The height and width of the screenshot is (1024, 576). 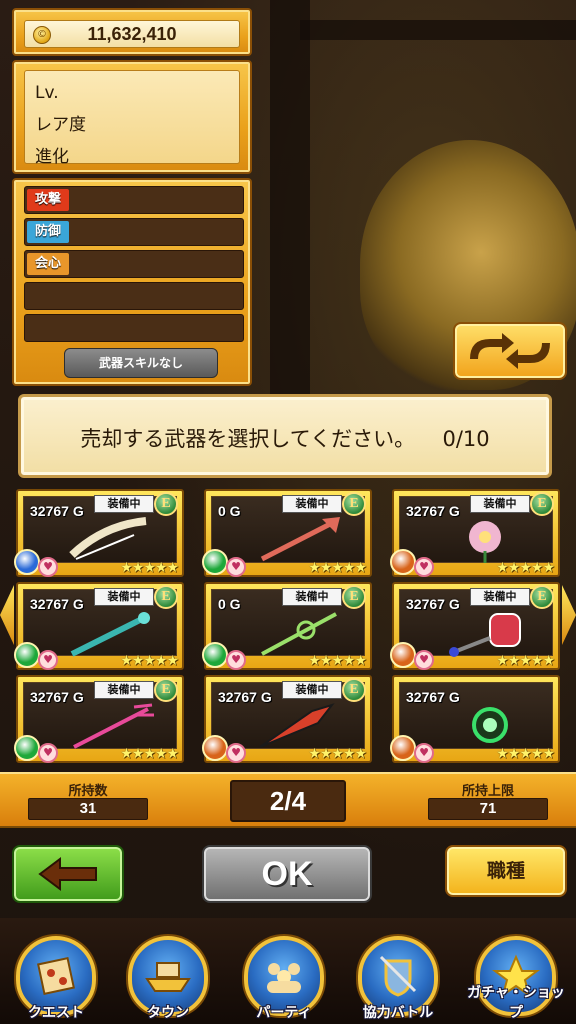 I want to click on owned-label: 所持数, so click(x=88, y=791).